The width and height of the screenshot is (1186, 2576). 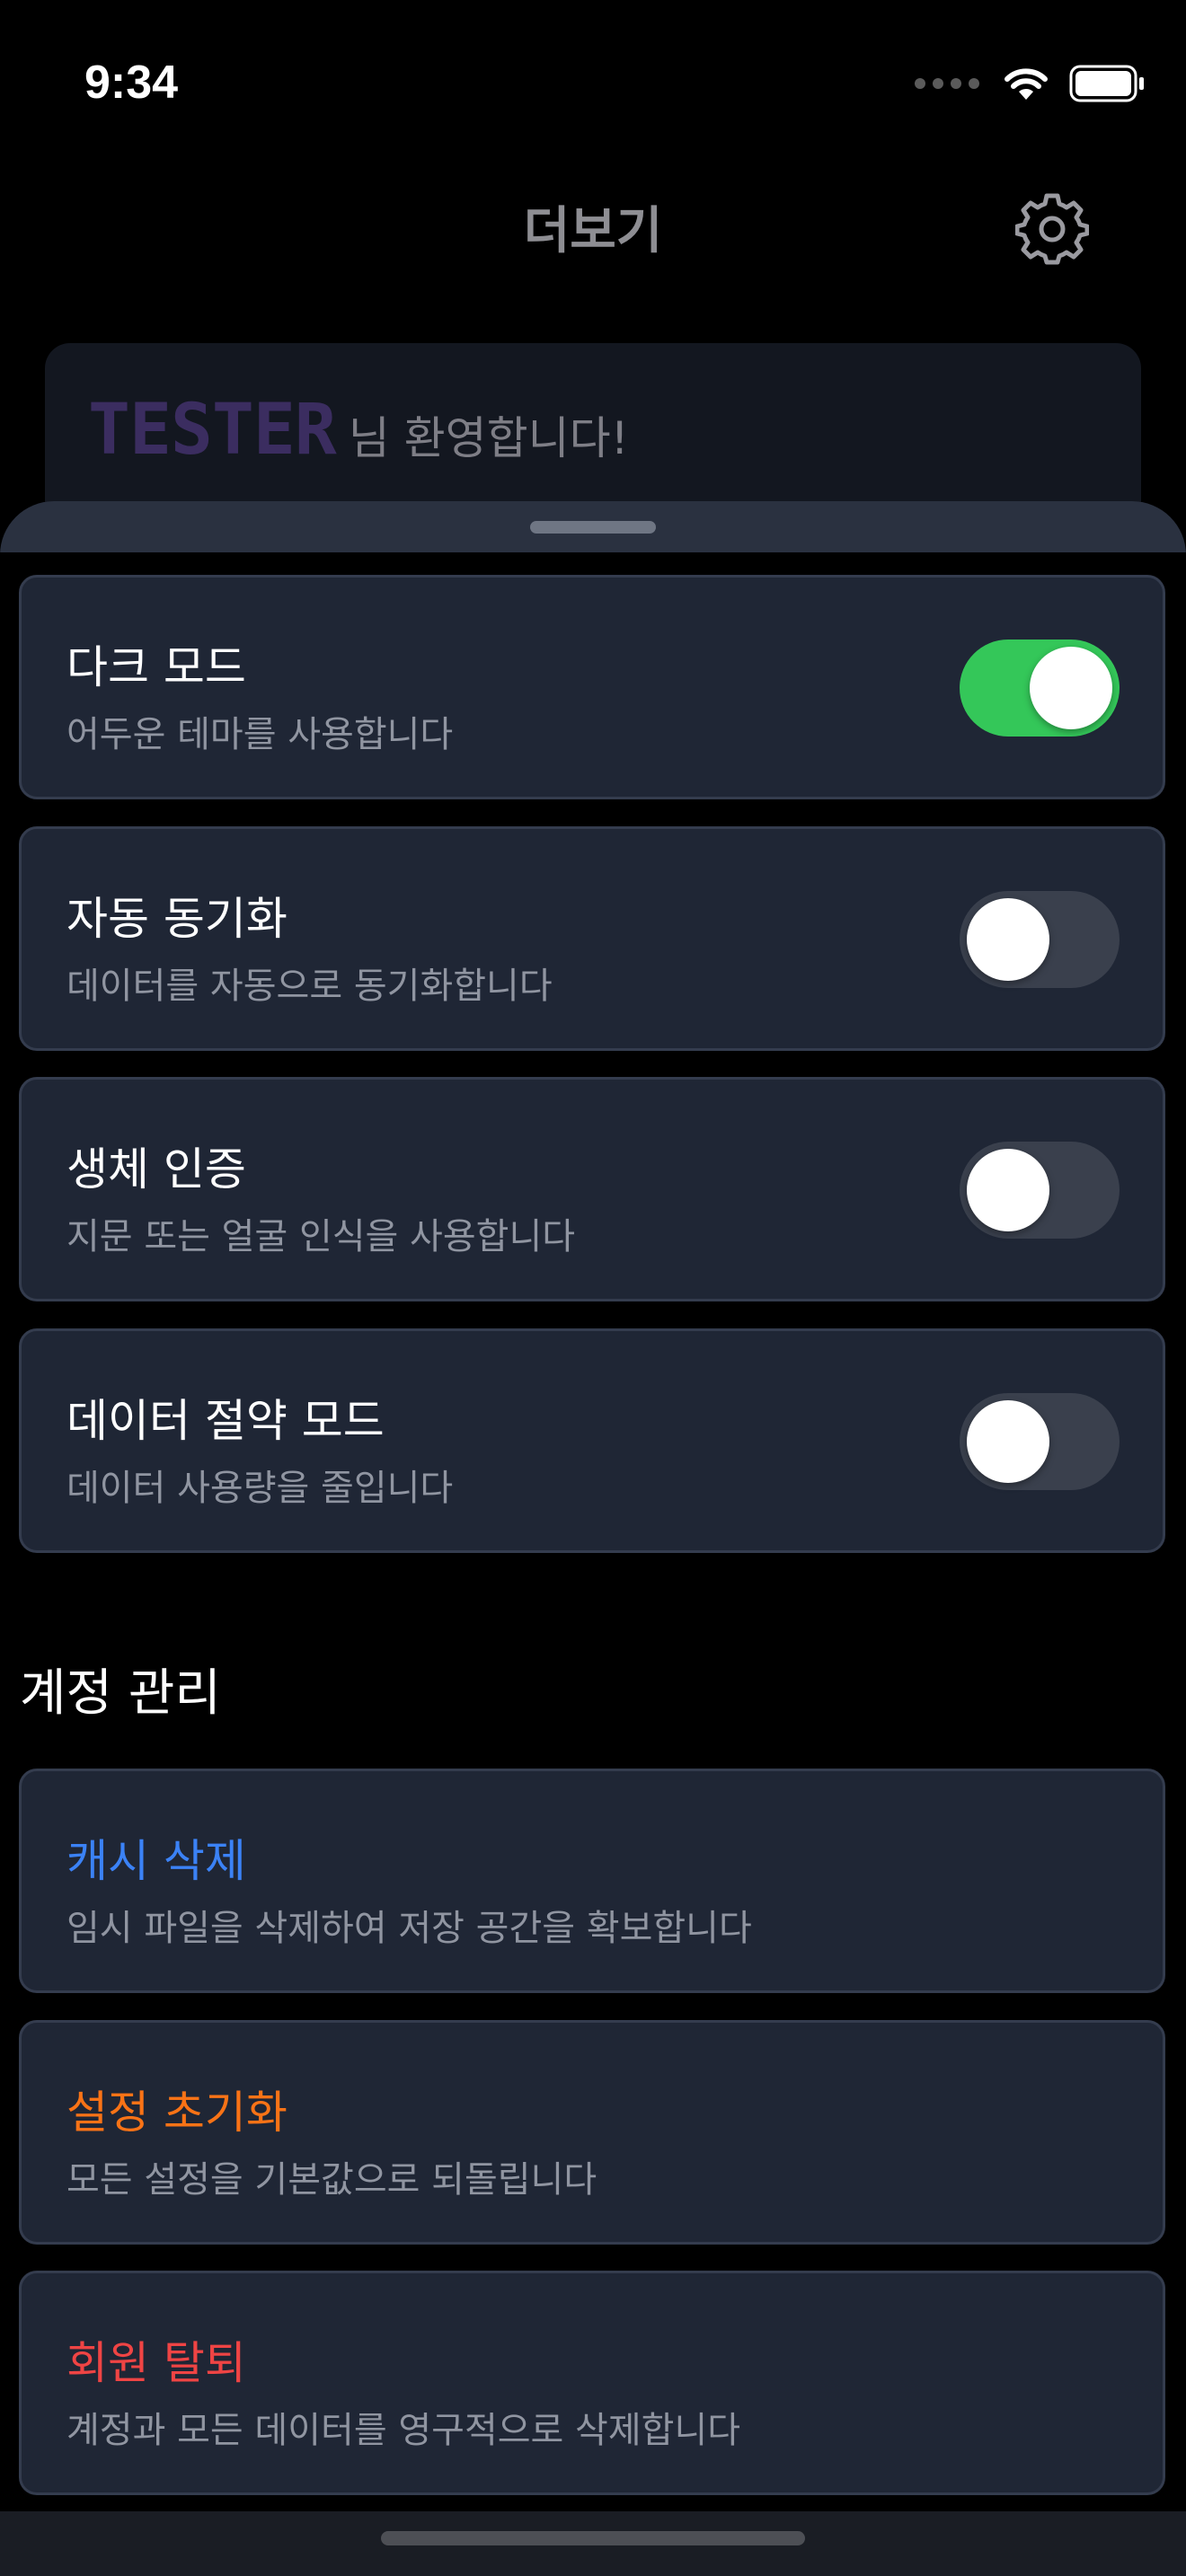 I want to click on setting-title: 다크 모드, so click(x=156, y=667).